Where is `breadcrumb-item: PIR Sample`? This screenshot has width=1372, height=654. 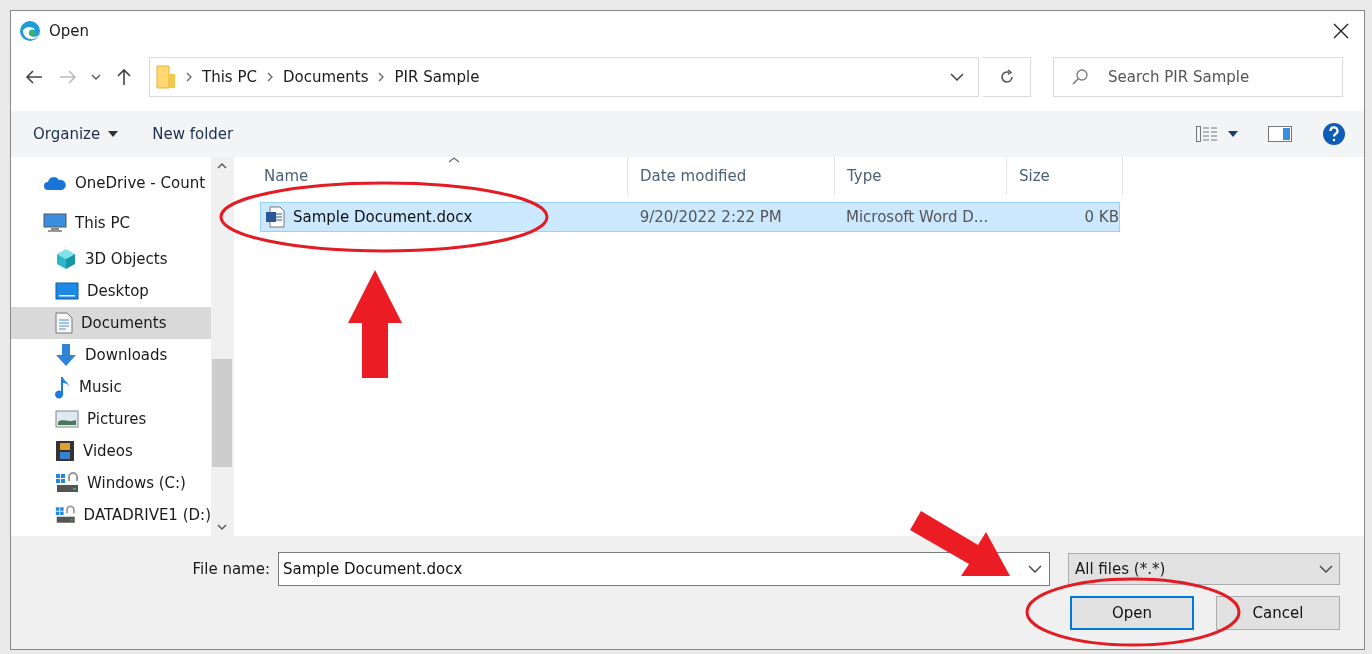
breadcrumb-item: PIR Sample is located at coordinates (437, 77).